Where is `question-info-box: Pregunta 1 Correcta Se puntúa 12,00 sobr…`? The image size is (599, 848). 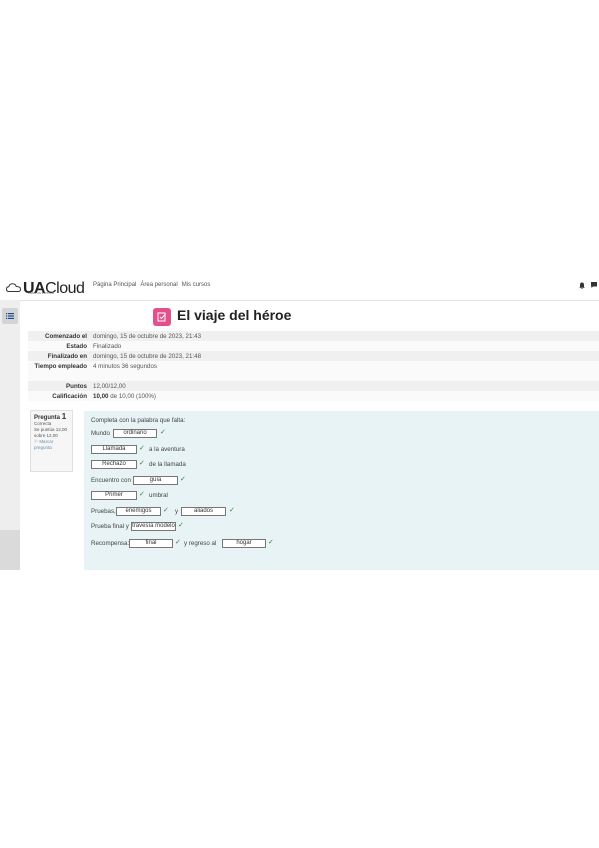
question-info-box: Pregunta 1 Correcta Se puntúa 12,00 sobr… is located at coordinates (51, 441).